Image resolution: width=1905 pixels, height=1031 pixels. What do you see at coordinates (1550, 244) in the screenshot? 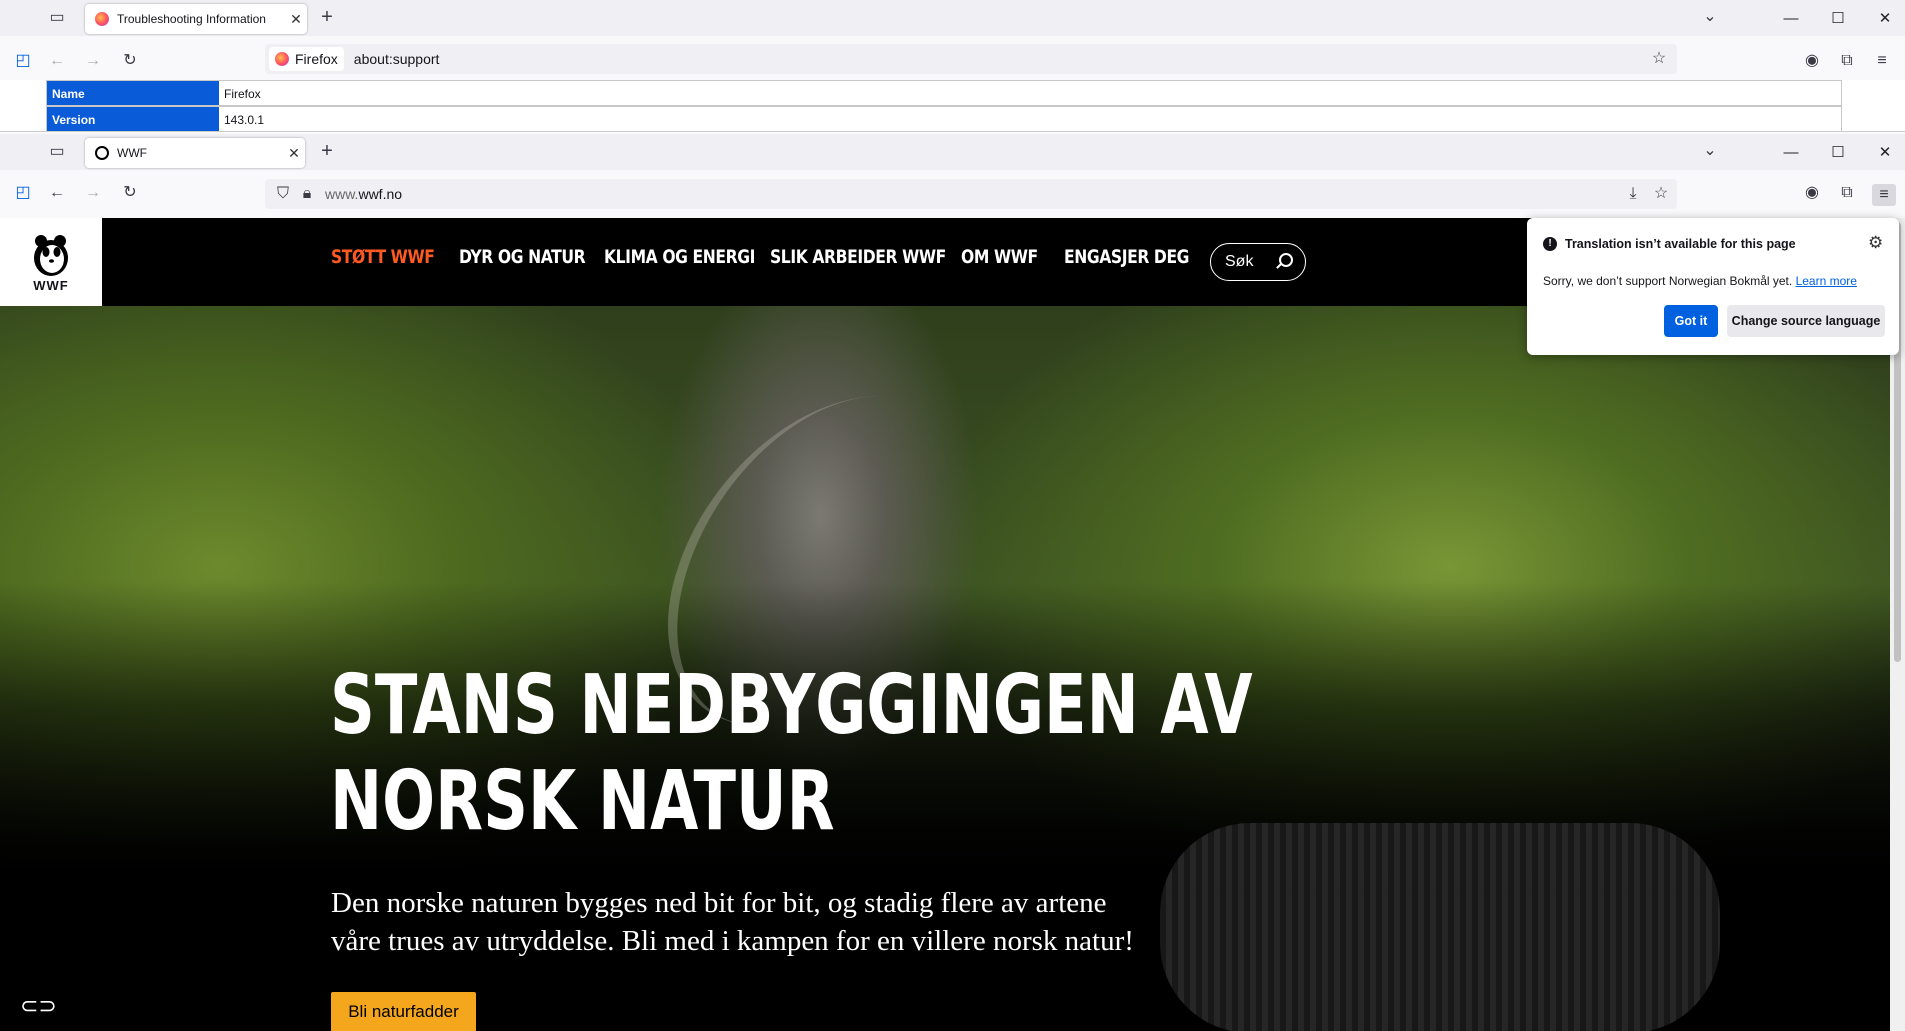
I see `warning-icon: !` at bounding box center [1550, 244].